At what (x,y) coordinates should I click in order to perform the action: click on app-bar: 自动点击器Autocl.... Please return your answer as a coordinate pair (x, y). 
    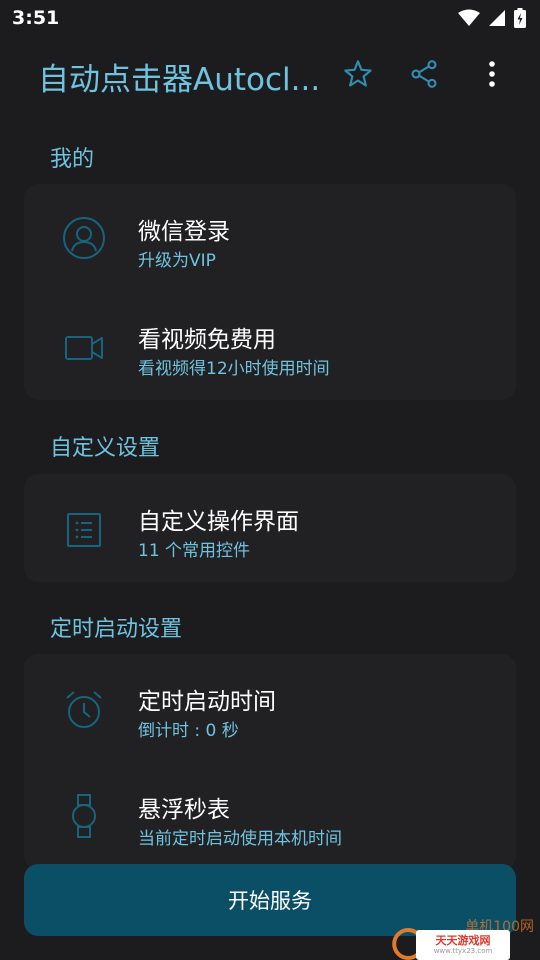
    Looking at the image, I should click on (270, 74).